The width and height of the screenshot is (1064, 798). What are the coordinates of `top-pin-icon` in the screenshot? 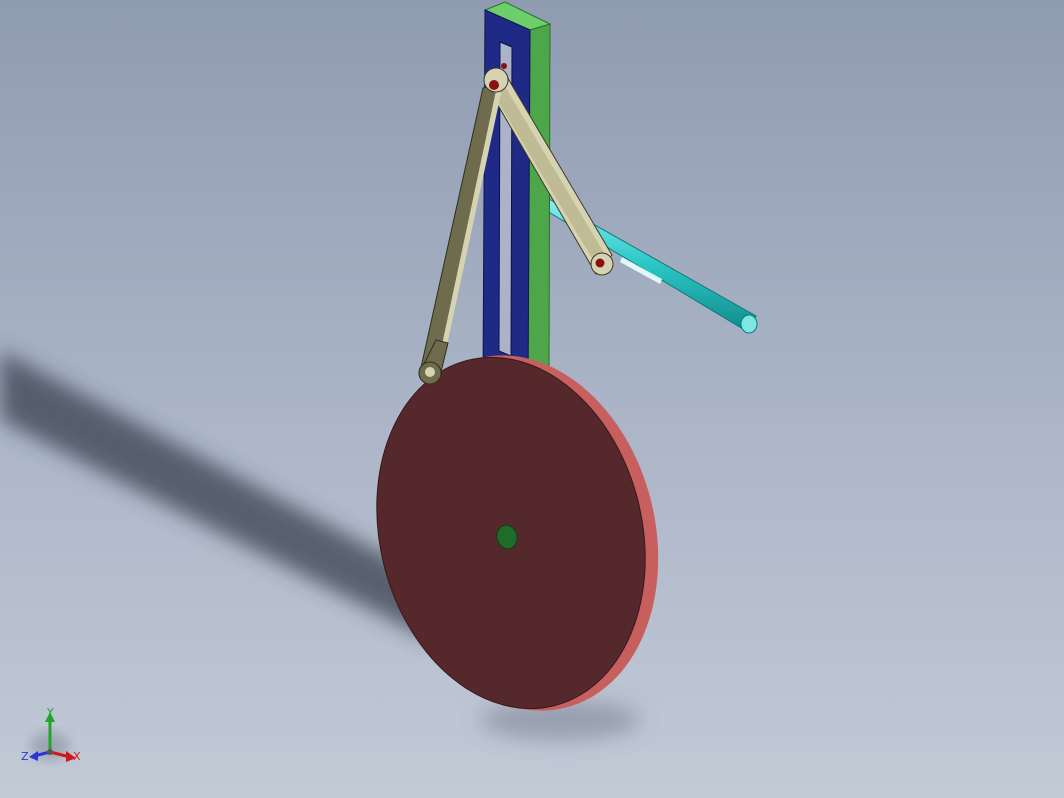 It's located at (494, 85).